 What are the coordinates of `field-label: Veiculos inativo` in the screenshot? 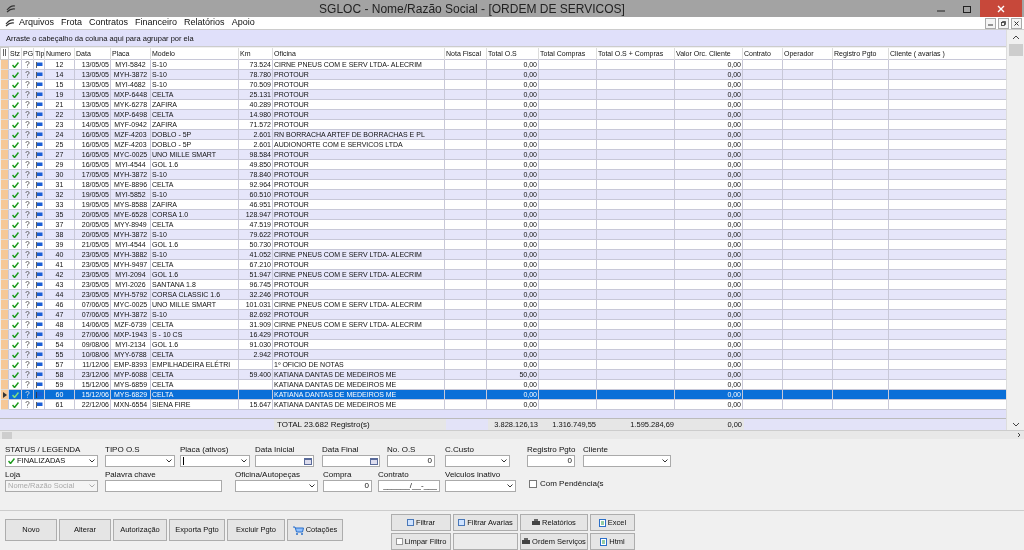 It's located at (473, 475).